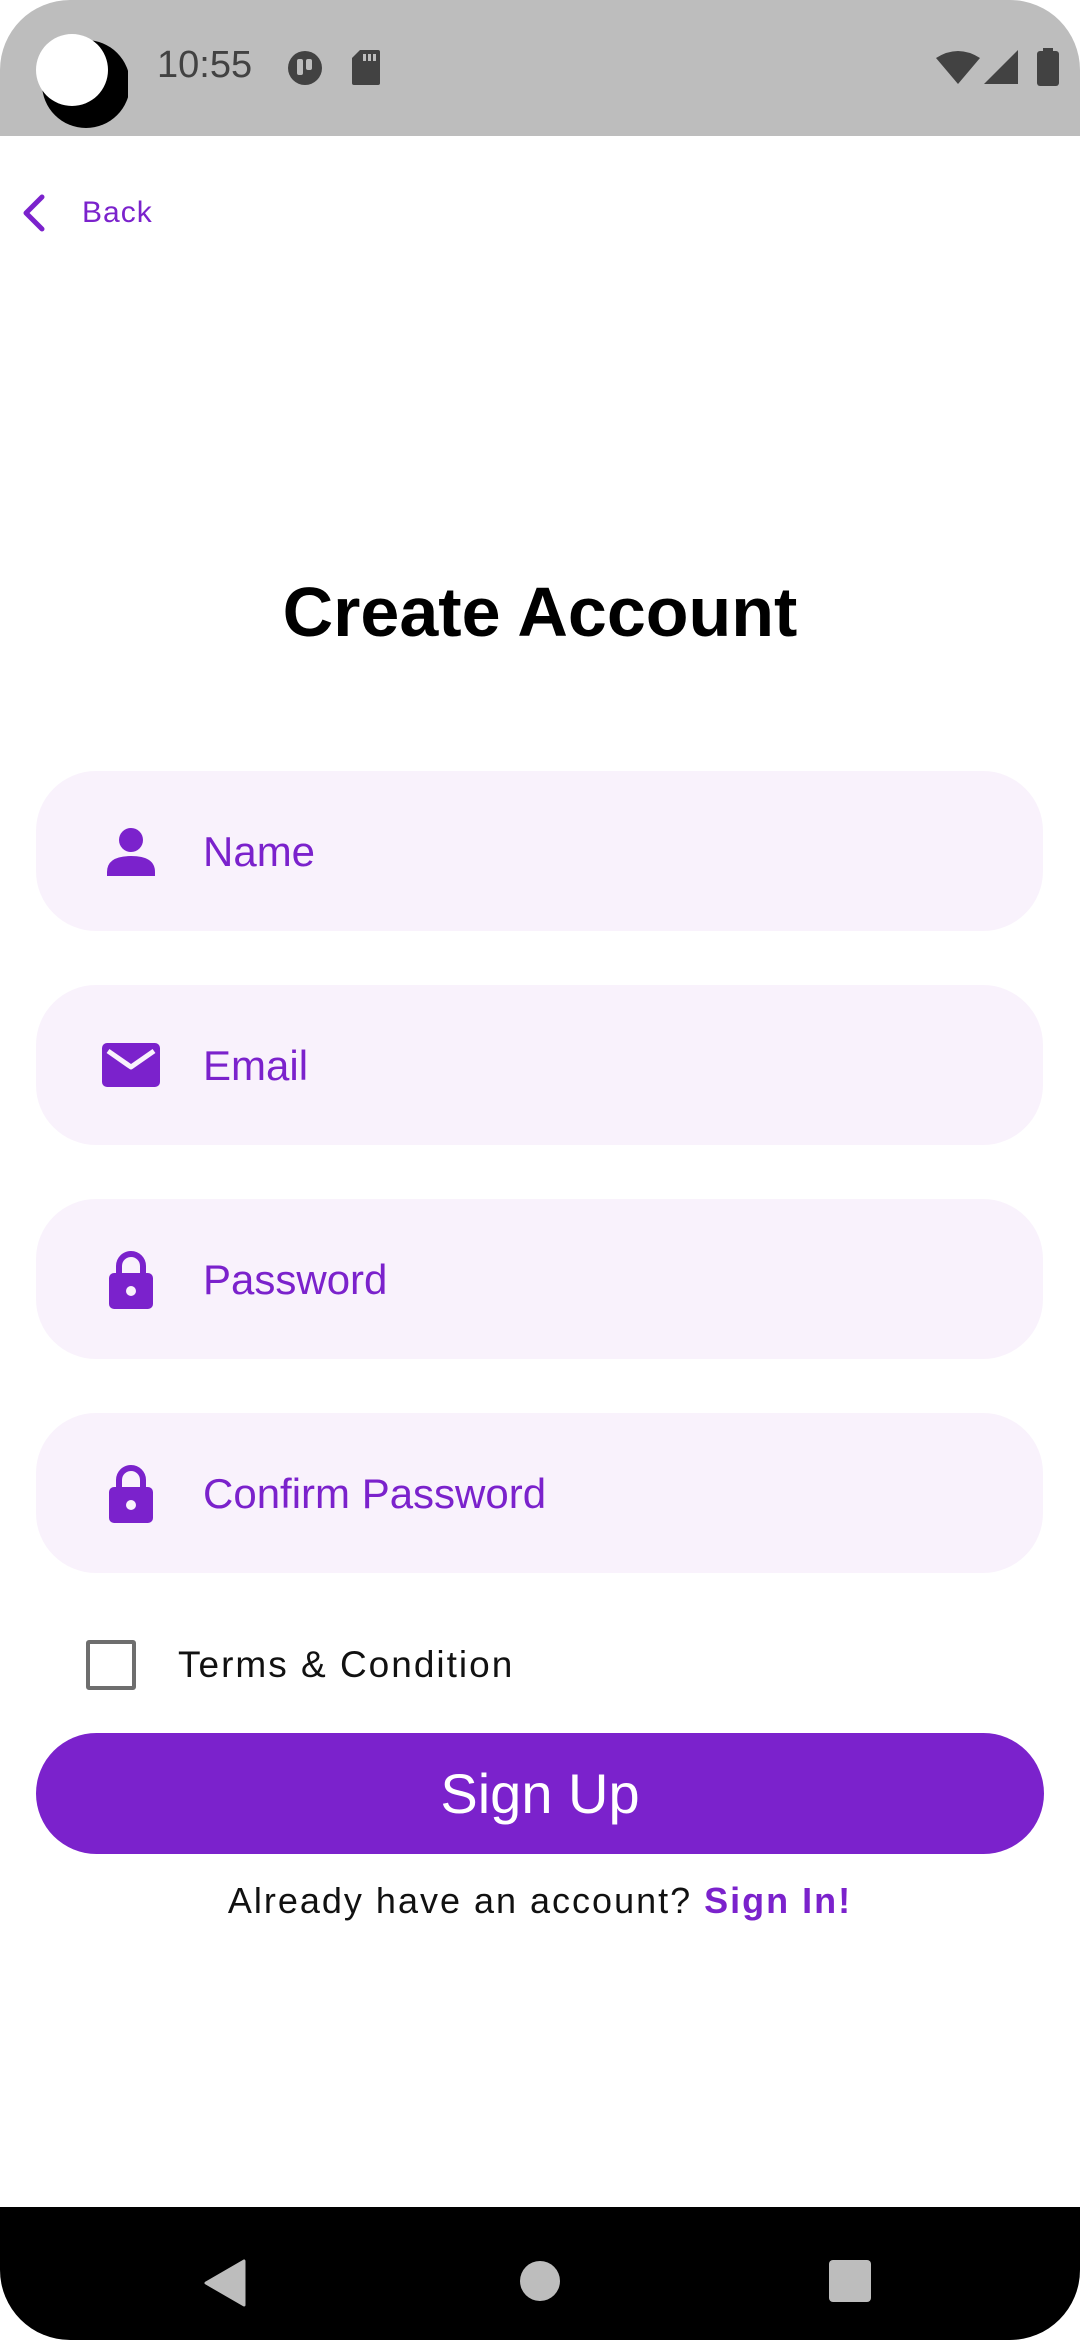 This screenshot has height=2340, width=1080. What do you see at coordinates (778, 1900) in the screenshot?
I see `sign-in-link: Sign In!` at bounding box center [778, 1900].